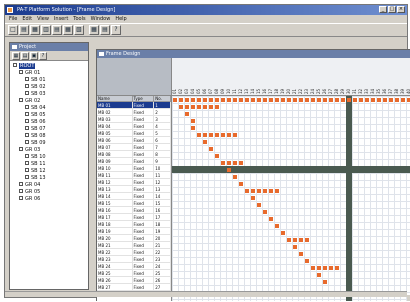 Image resolution: width=410 pixels, height=302 pixels. I want to click on column-header: 40, so click(408, 77).